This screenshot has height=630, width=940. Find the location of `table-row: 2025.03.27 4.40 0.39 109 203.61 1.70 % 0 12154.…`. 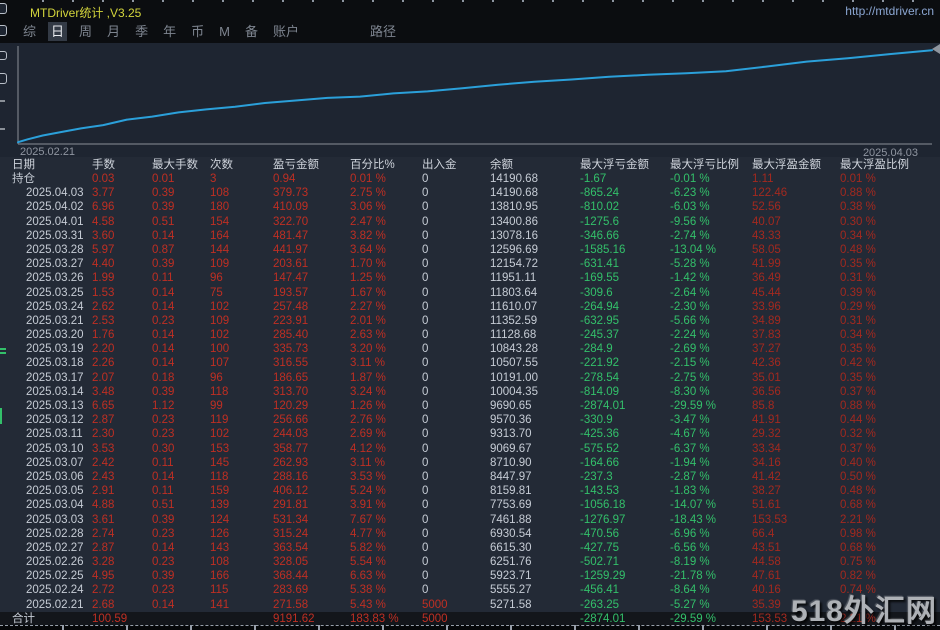

table-row: 2025.03.27 4.40 0.39 109 203.61 1.70 % 0 12154.… is located at coordinates (470, 264).